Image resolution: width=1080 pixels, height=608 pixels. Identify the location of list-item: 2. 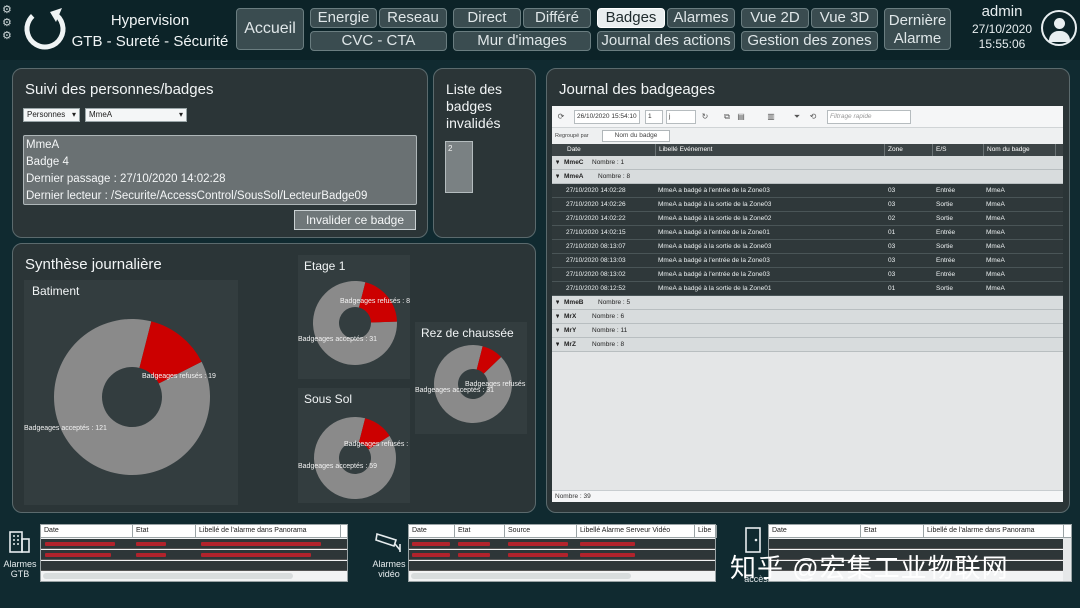
(459, 148).